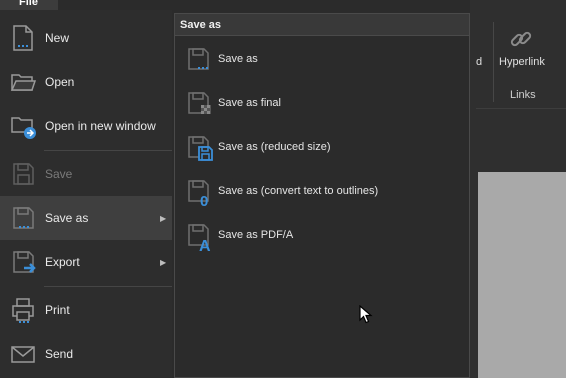  I want to click on menu-item-label: New, so click(57, 38).